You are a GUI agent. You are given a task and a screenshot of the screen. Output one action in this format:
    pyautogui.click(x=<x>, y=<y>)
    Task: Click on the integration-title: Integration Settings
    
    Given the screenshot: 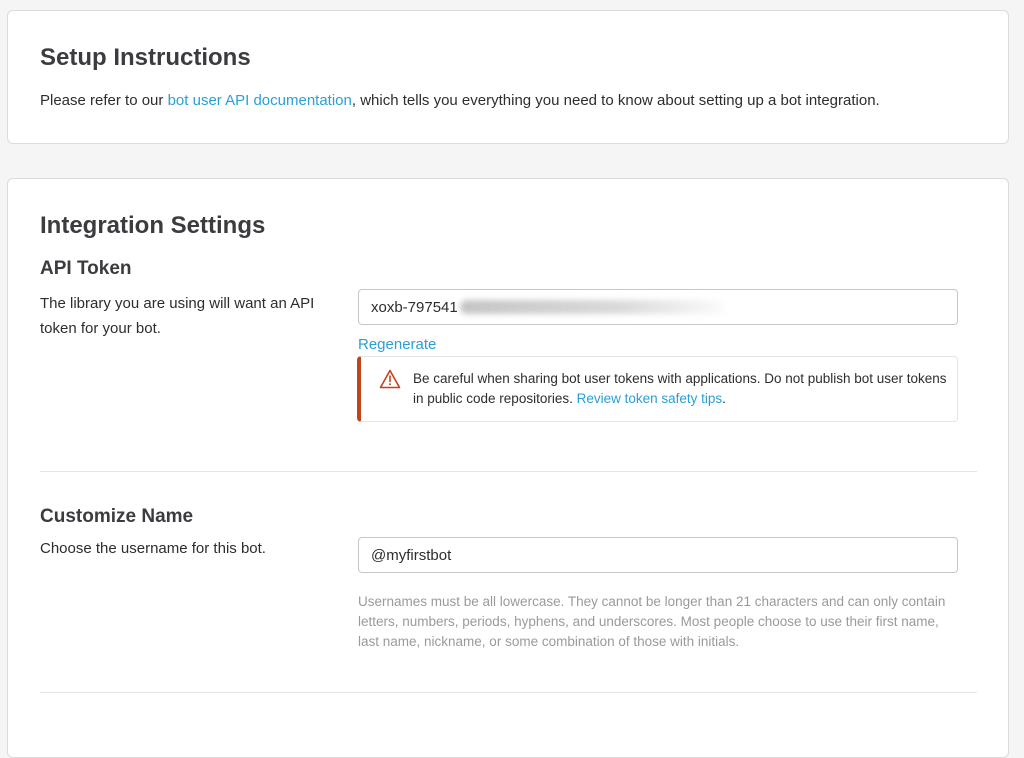 What is the action you would take?
    pyautogui.click(x=153, y=225)
    